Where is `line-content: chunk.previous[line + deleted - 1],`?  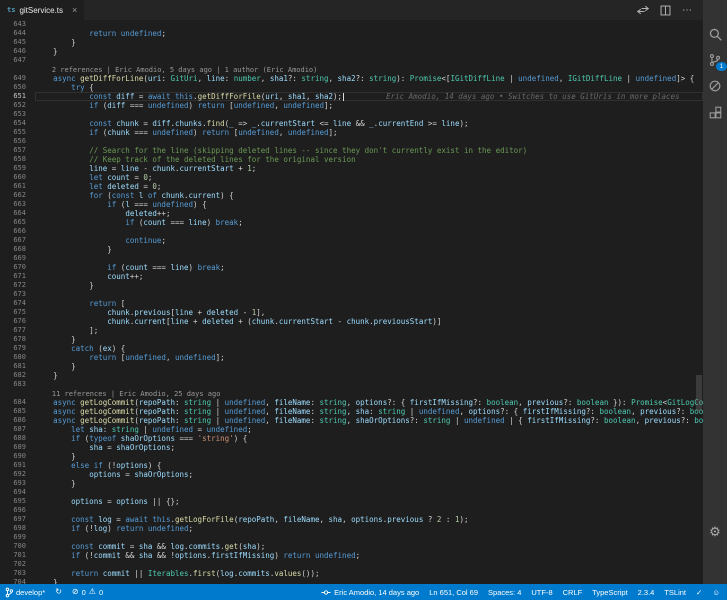 line-content: chunk.previous[line + deleted - 1], is located at coordinates (369, 312).